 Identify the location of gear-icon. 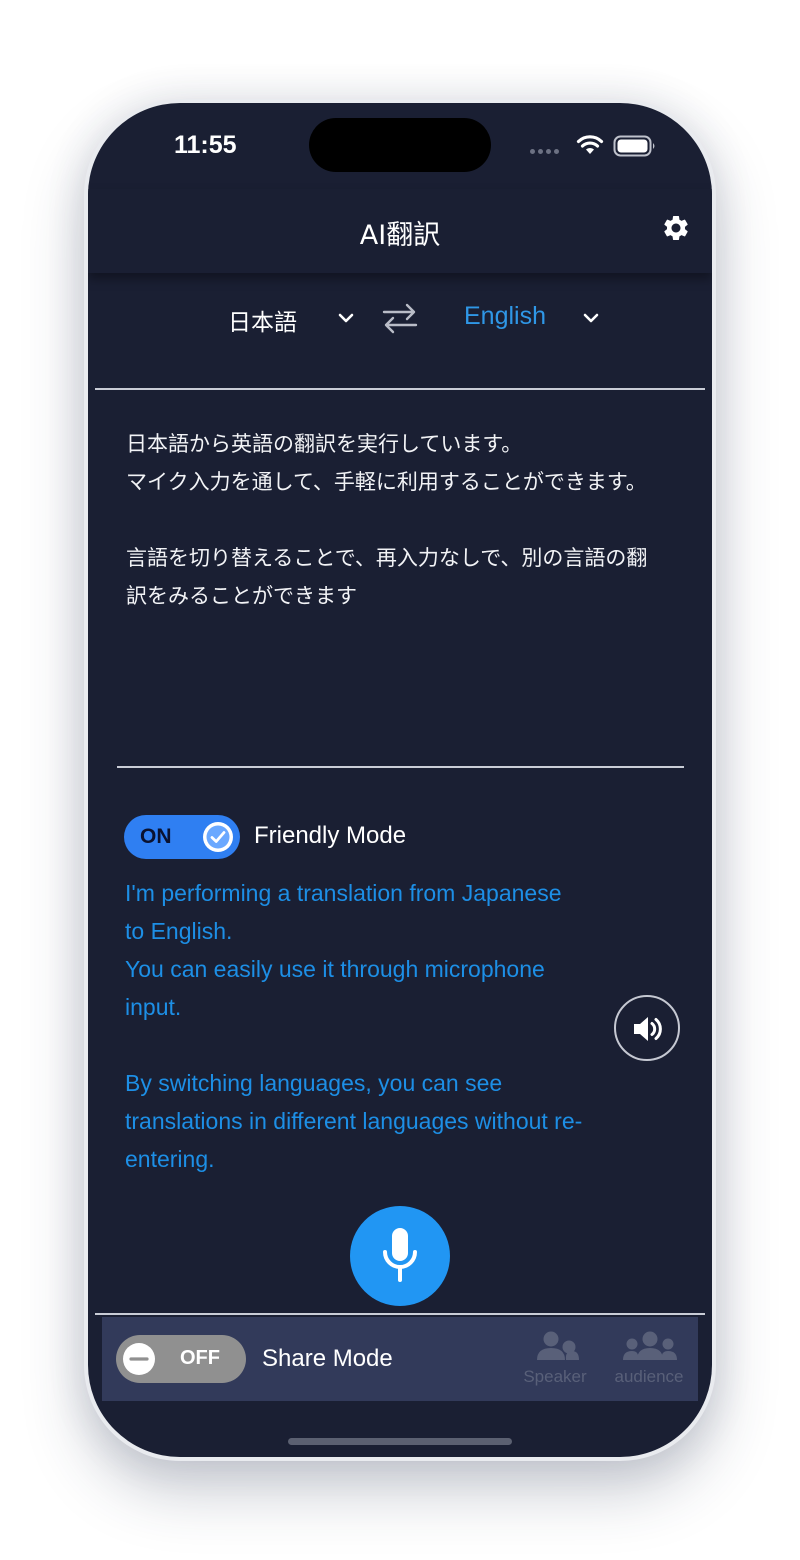
(676, 228).